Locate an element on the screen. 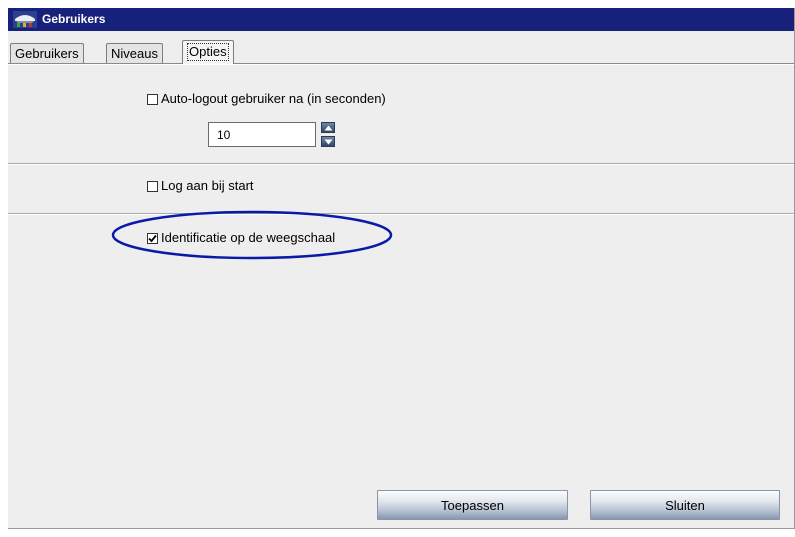 This screenshot has height=537, width=795. auto-logout-checkbox is located at coordinates (152, 99).